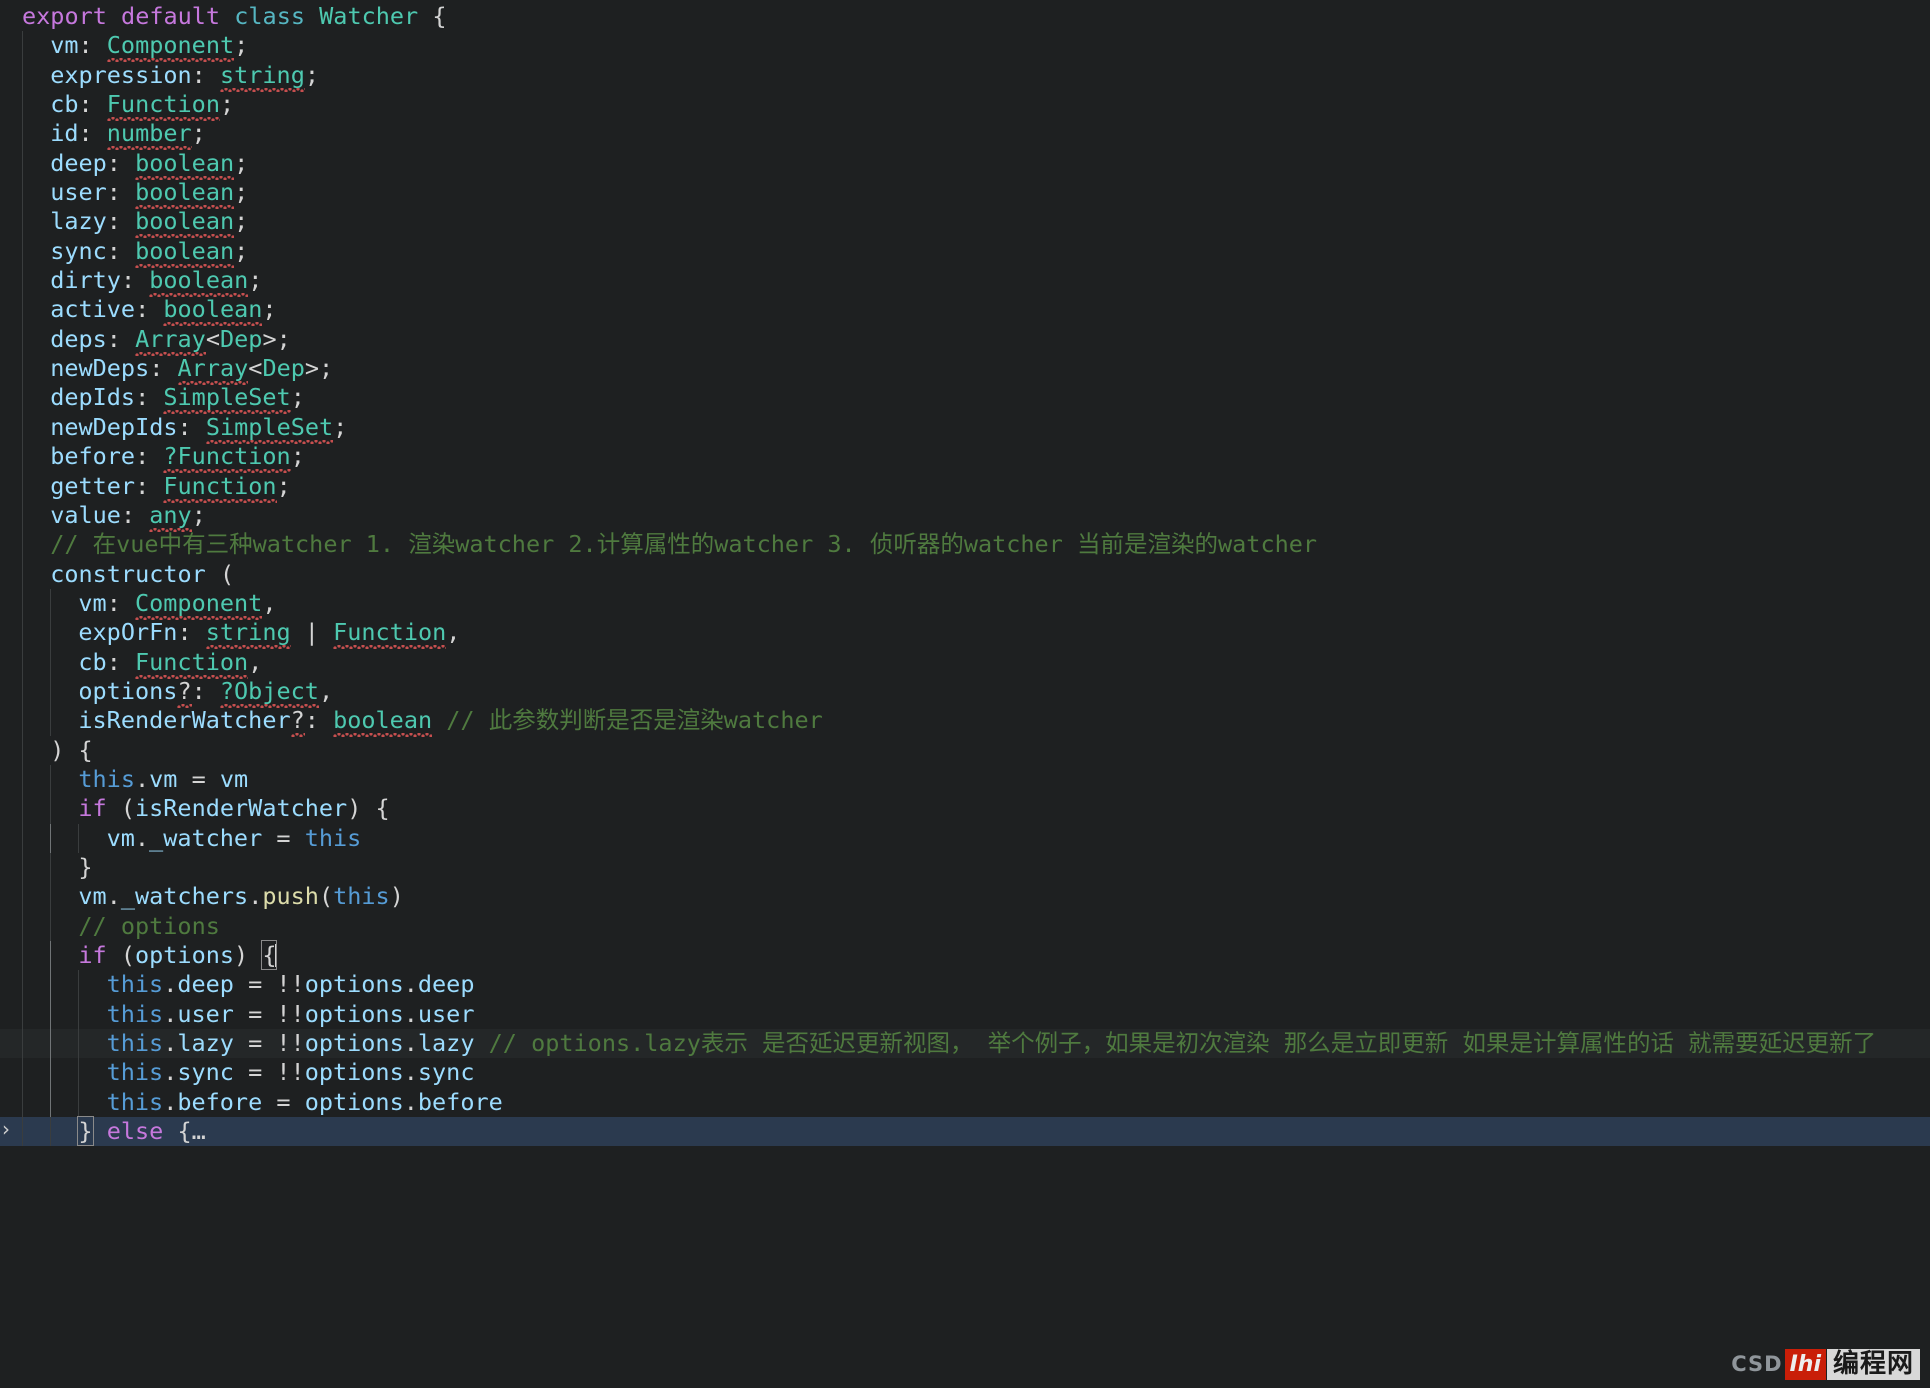 The image size is (1930, 1388). What do you see at coordinates (114, 515) in the screenshot?
I see `code-line-text: value: any;` at bounding box center [114, 515].